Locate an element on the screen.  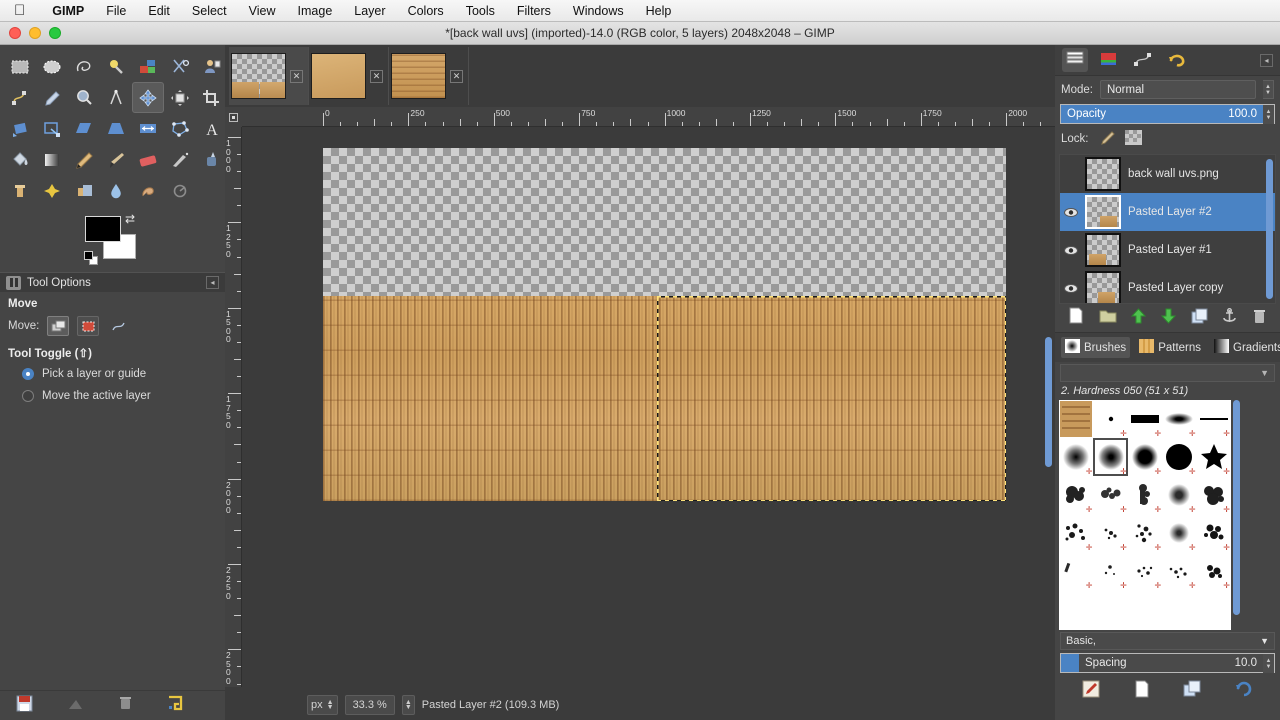
unit-selector: px ▲ ▼ is located at coordinates (322, 705).